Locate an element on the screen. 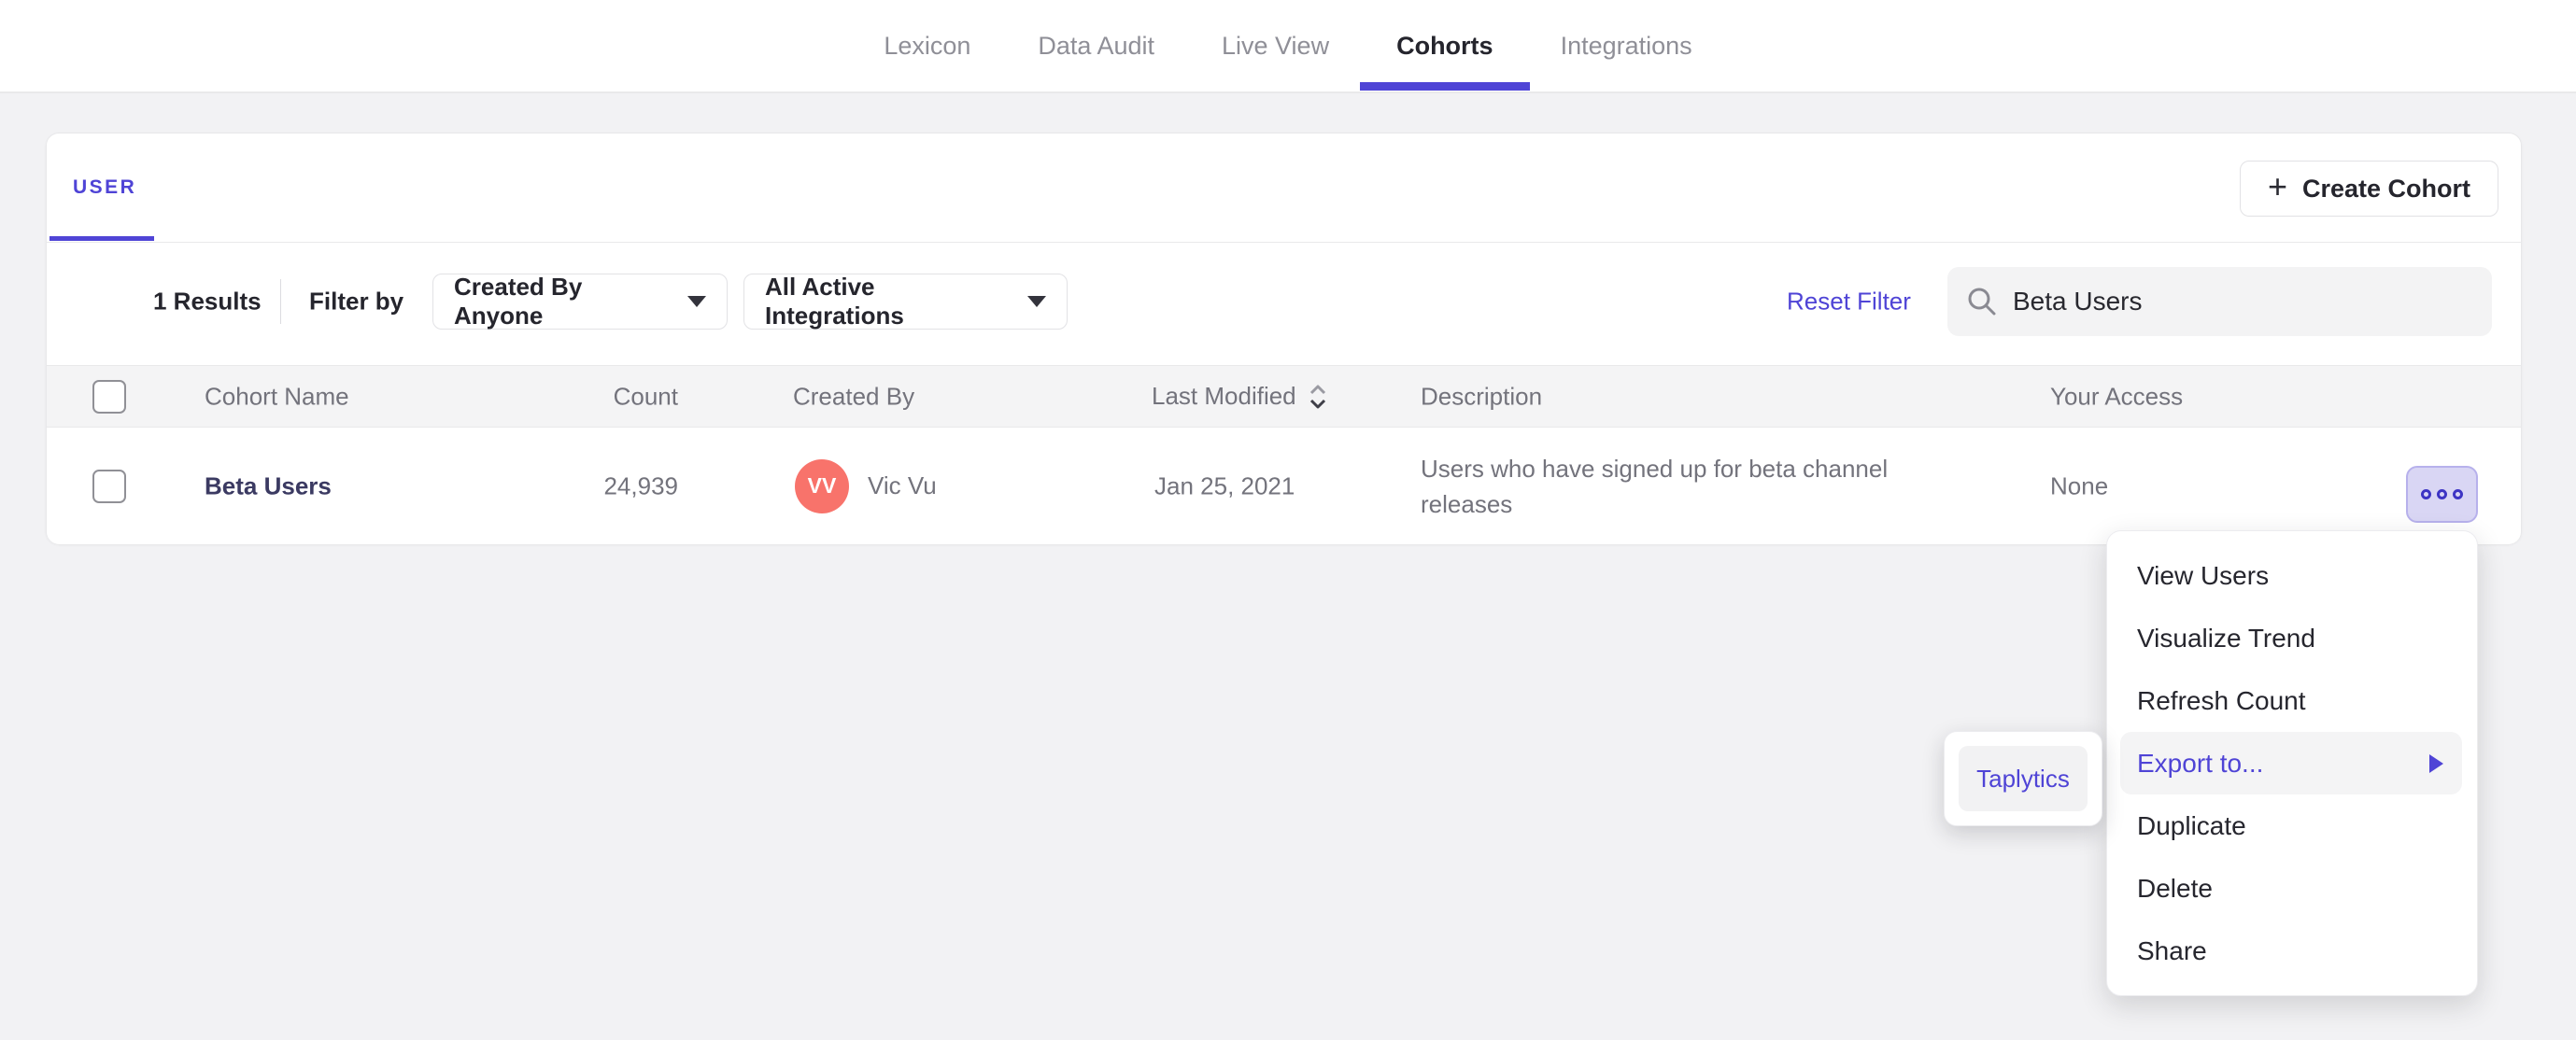  user-tab-underline is located at coordinates (102, 238).